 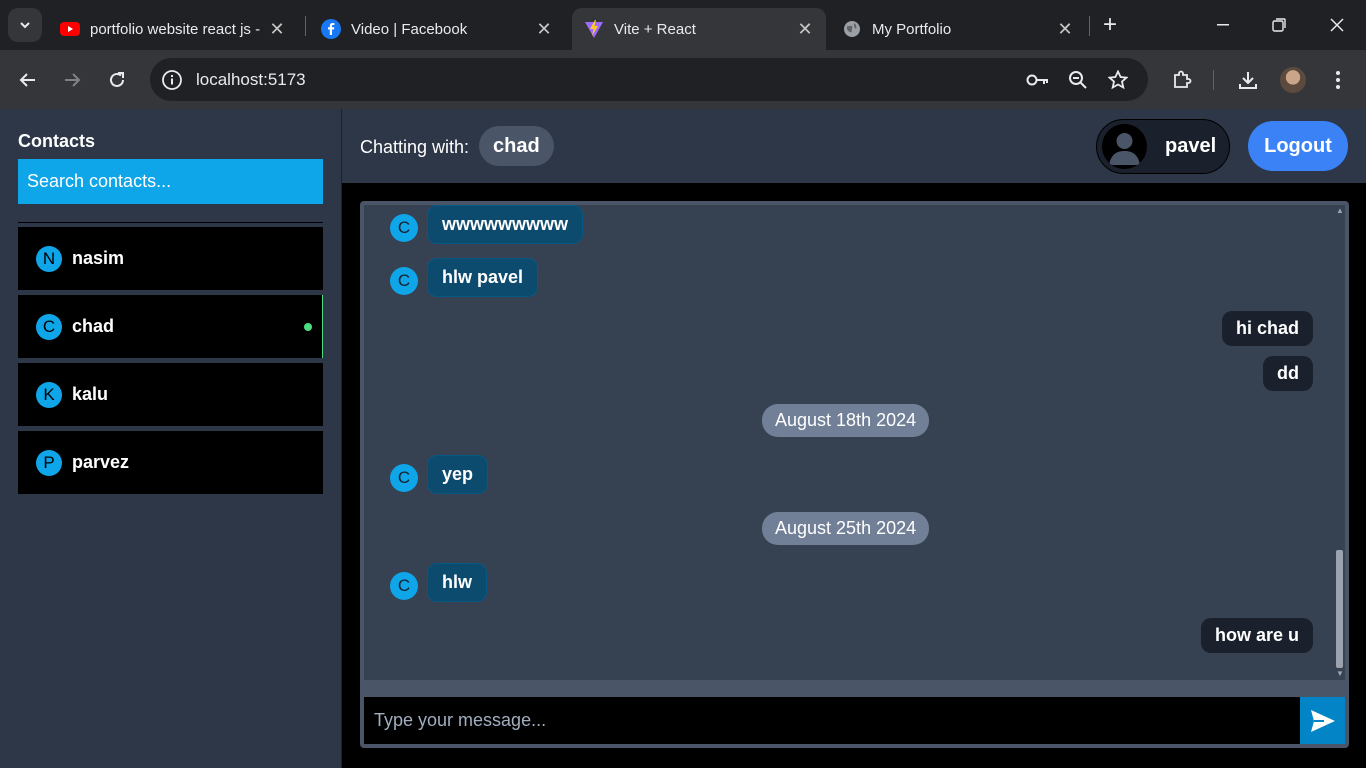 I want to click on contact-avatar: N, so click(x=49, y=258).